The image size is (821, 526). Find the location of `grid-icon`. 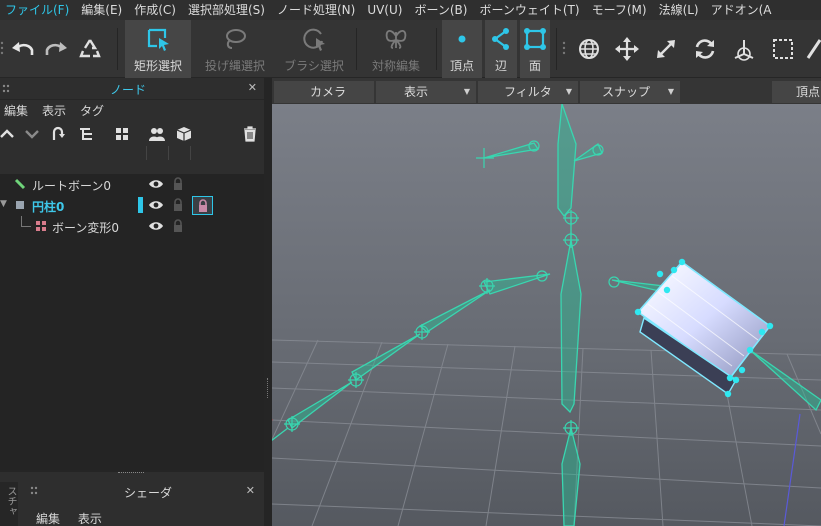

grid-icon is located at coordinates (122, 134).